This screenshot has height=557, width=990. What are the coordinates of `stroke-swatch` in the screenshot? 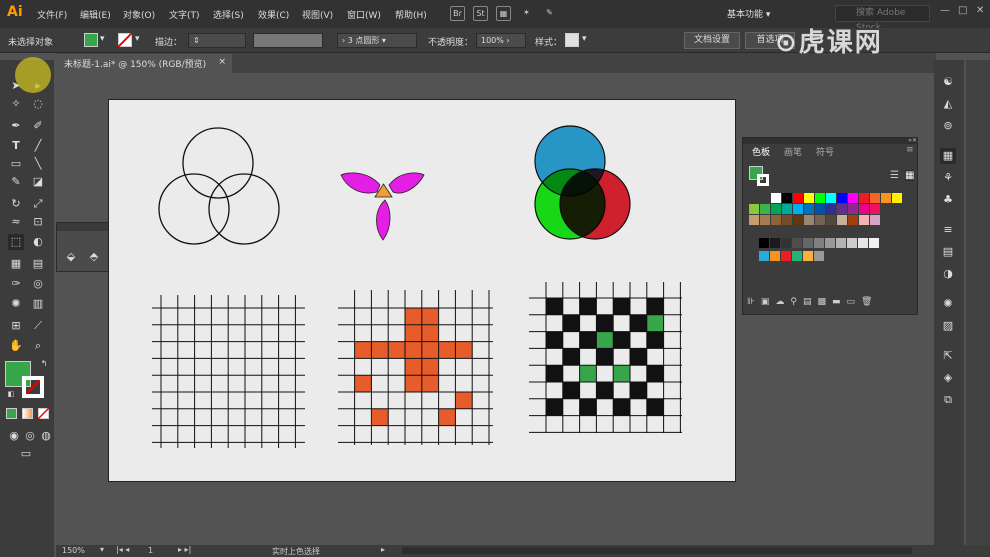 It's located at (125, 40).